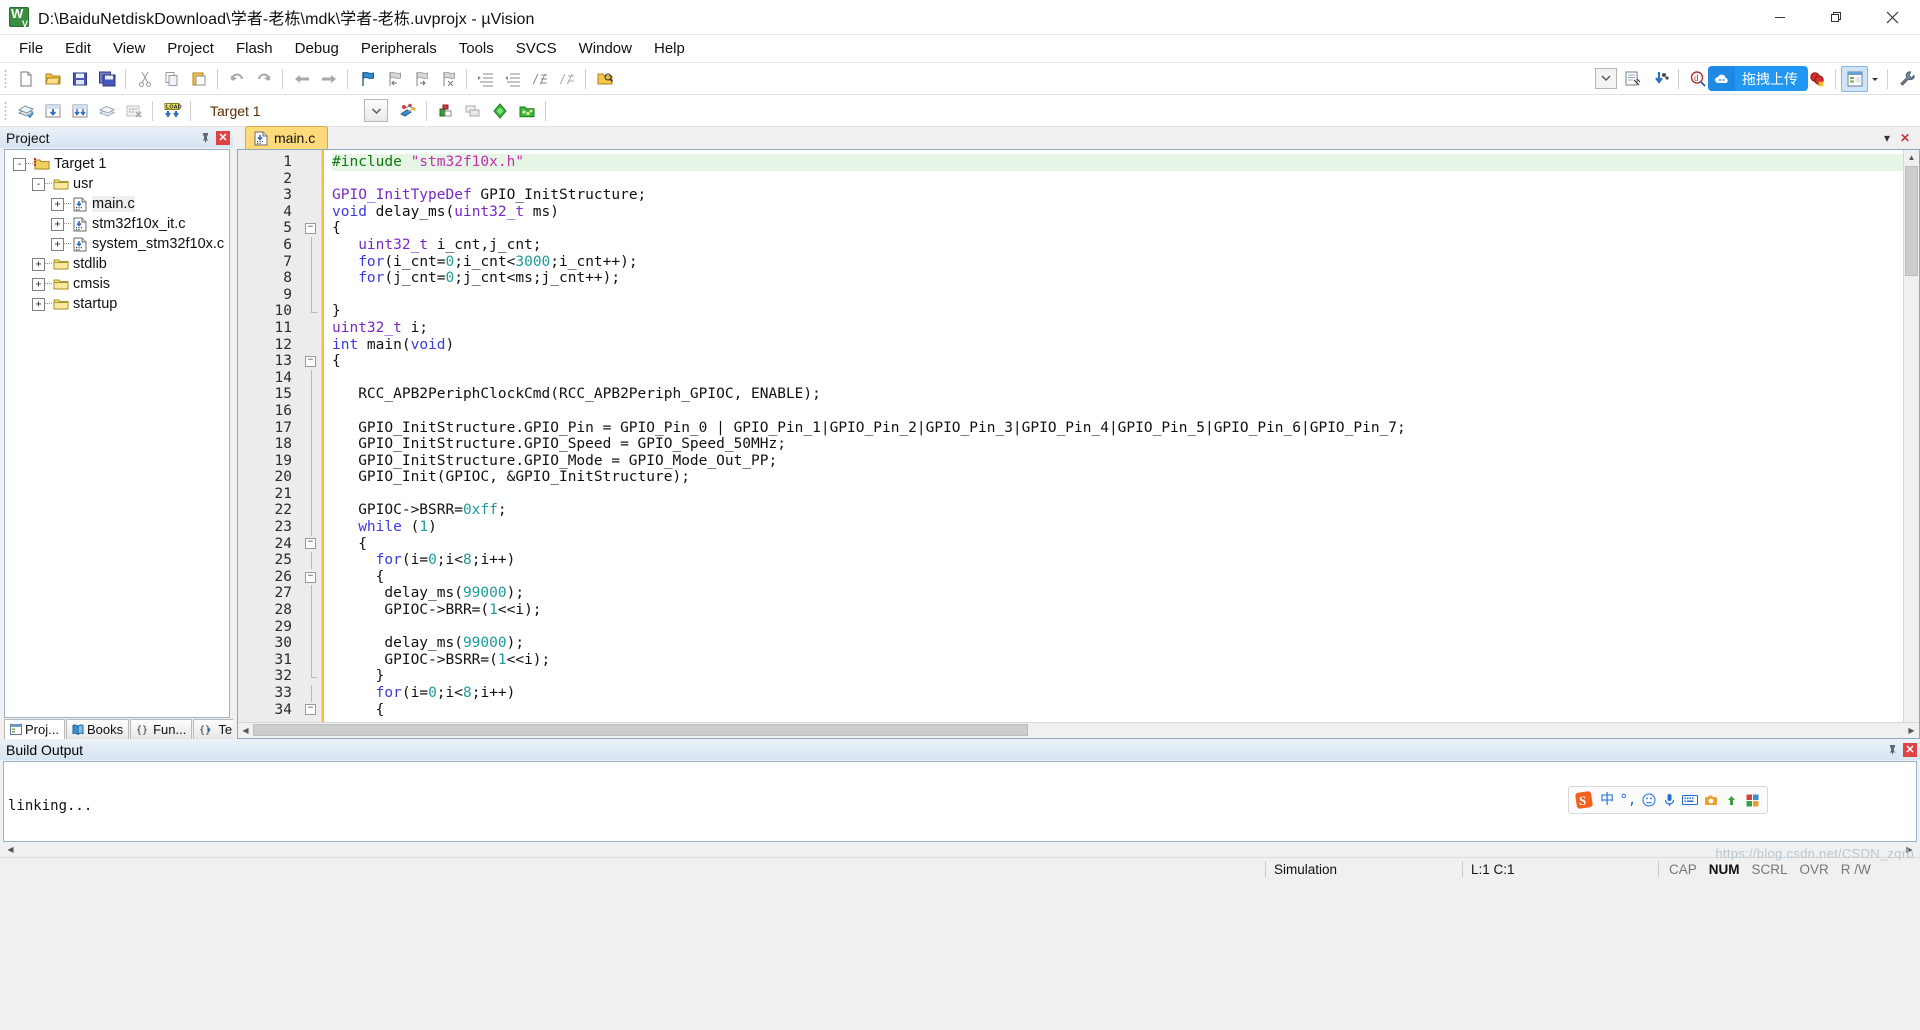 Image resolution: width=1920 pixels, height=1030 pixels. Describe the element at coordinates (1584, 800) in the screenshot. I see `sogou-logo-icon: S` at that location.